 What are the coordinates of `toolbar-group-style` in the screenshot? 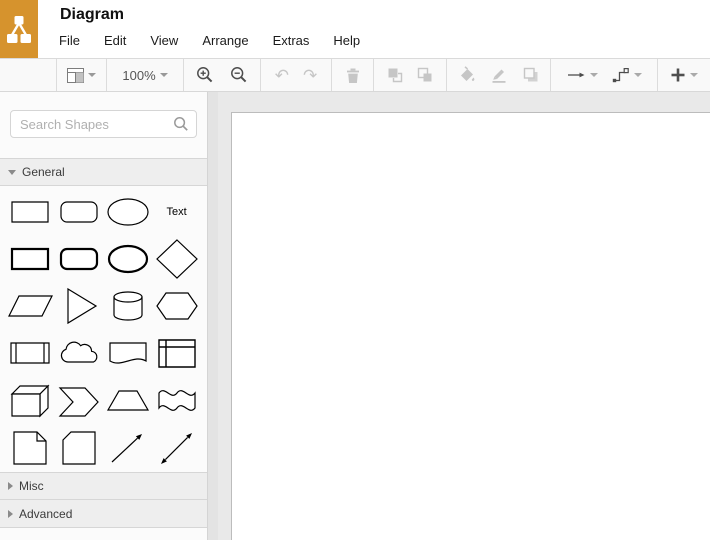 It's located at (498, 75).